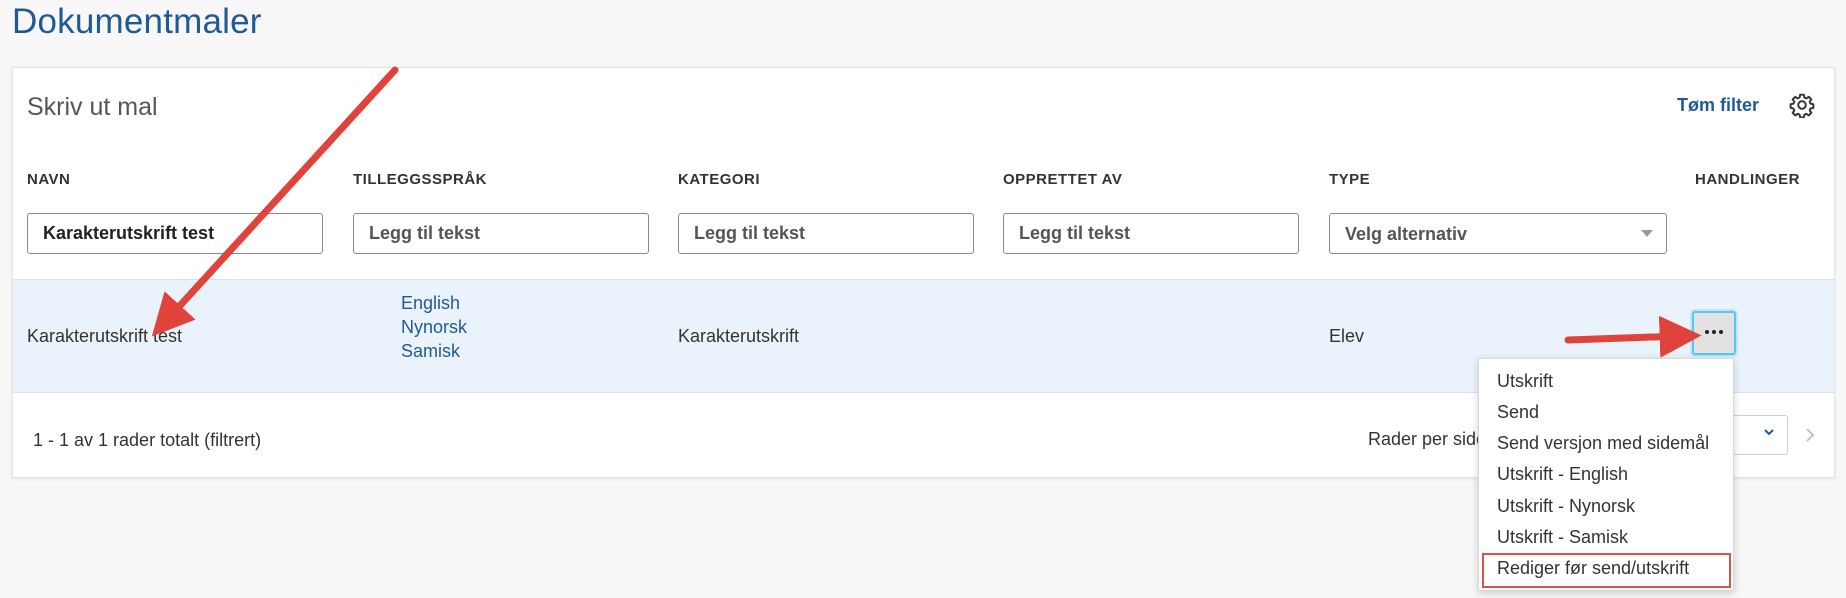 The height and width of the screenshot is (598, 1846). What do you see at coordinates (1603, 443) in the screenshot?
I see `menu-item-send-sidemal: Send versjon med sidemål` at bounding box center [1603, 443].